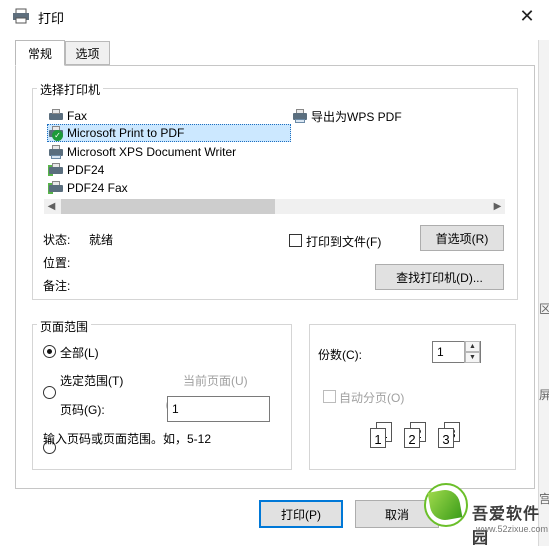  I want to click on comment-label: 备注:, so click(57, 286).